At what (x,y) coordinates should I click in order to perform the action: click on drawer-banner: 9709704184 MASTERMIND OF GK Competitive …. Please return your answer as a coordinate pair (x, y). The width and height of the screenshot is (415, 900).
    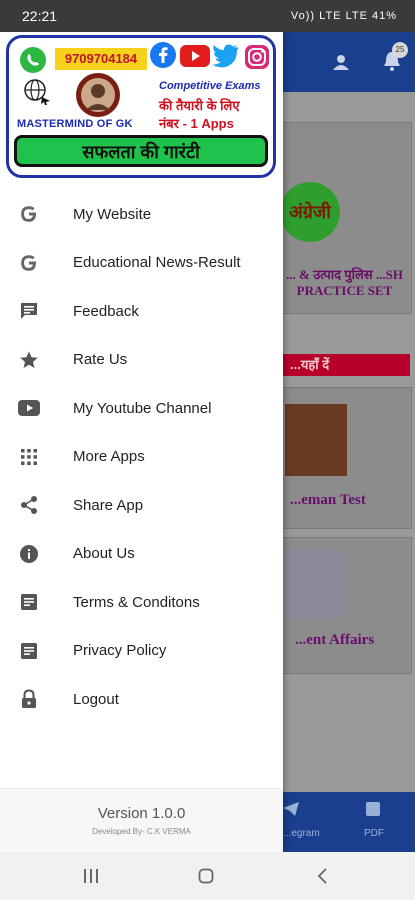
    Looking at the image, I should click on (141, 106).